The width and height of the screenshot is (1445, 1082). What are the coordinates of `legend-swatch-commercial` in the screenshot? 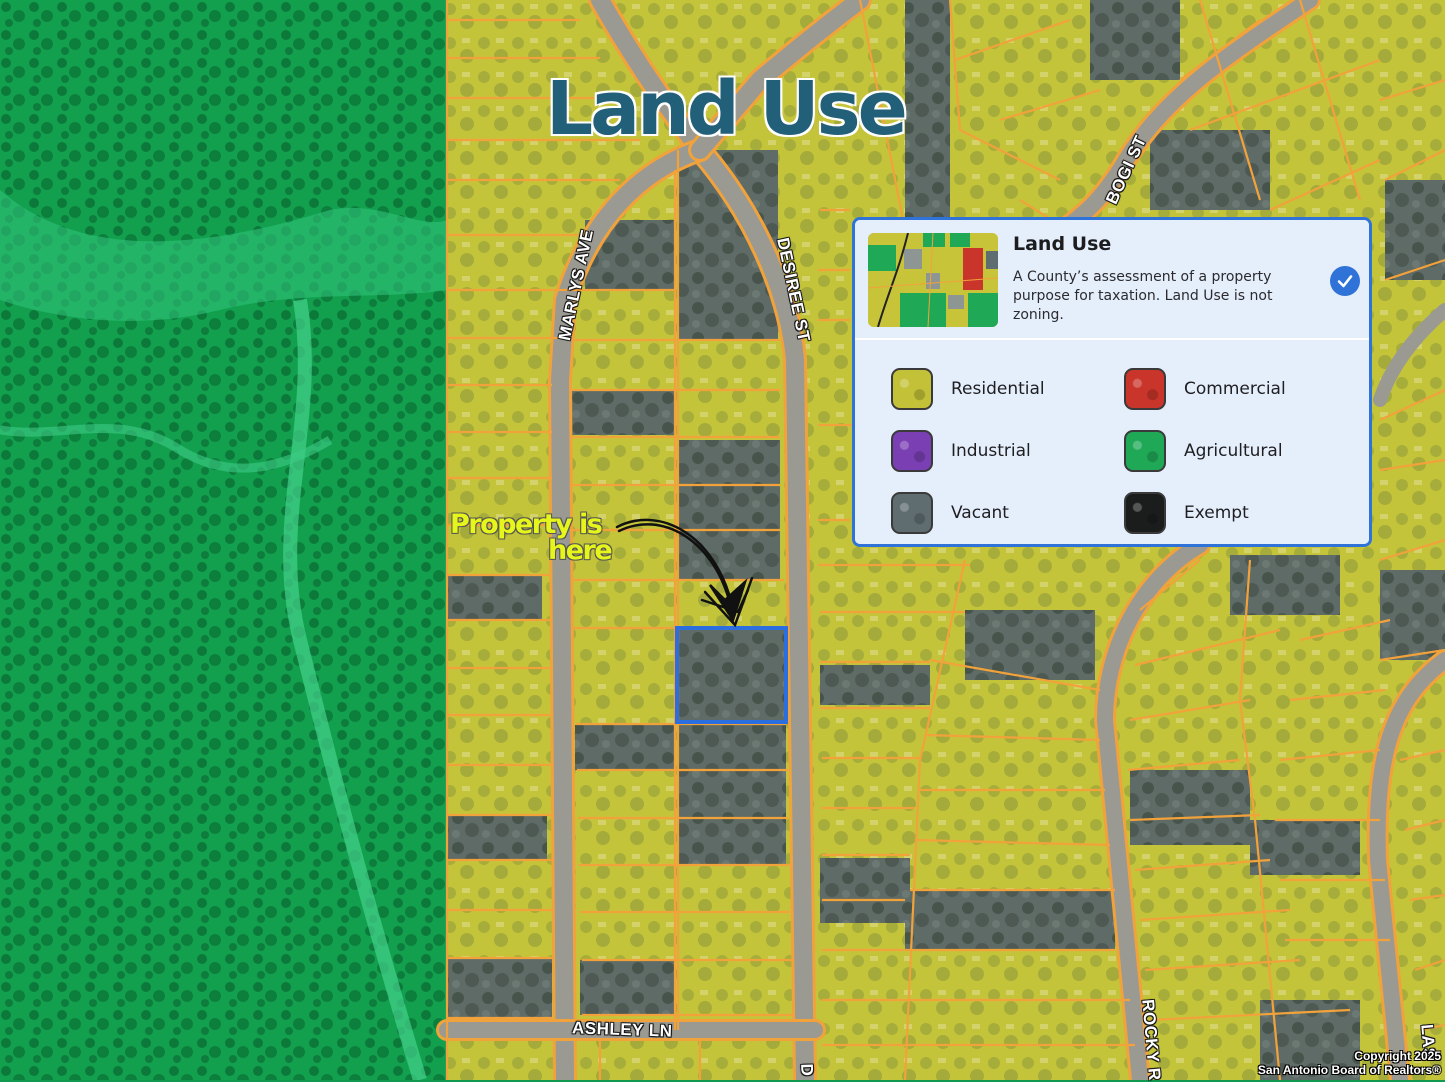 It's located at (1145, 389).